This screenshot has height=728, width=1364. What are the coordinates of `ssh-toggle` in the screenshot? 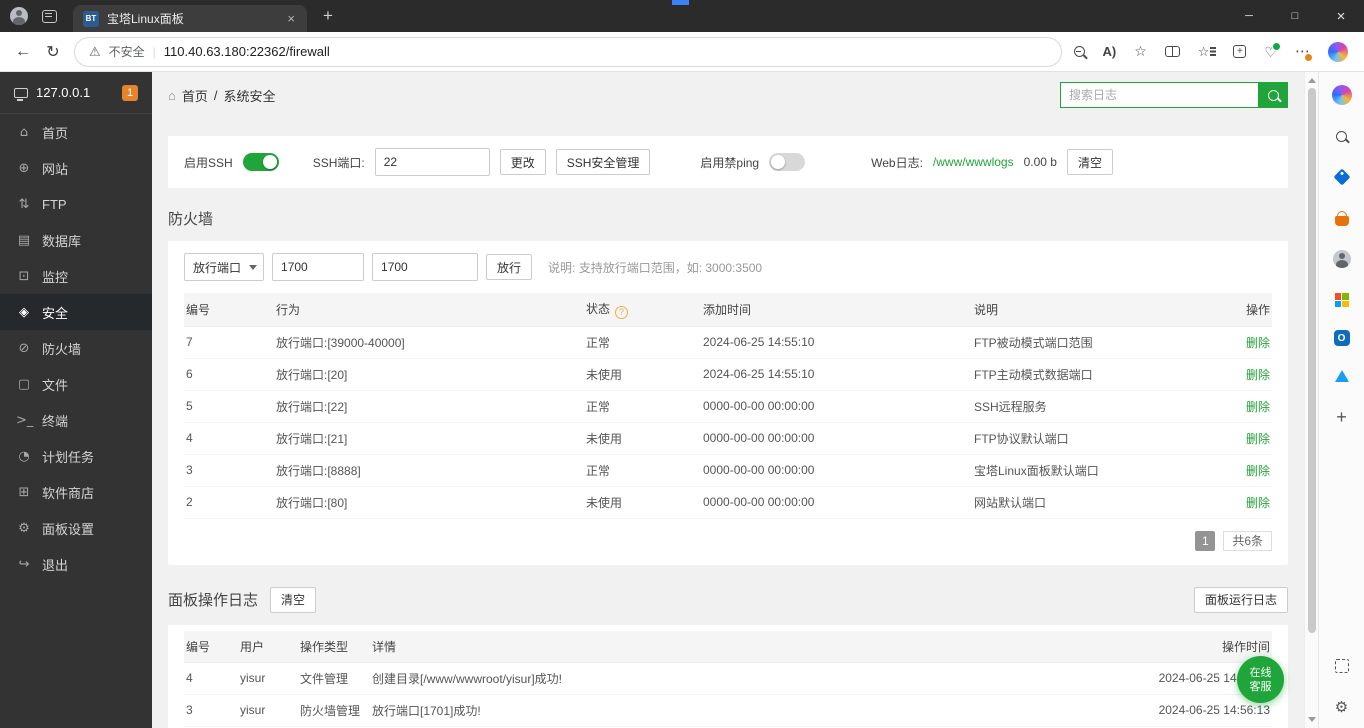 It's located at (260, 162).